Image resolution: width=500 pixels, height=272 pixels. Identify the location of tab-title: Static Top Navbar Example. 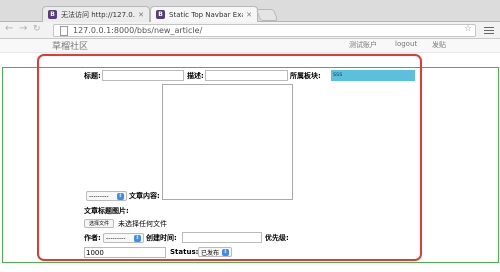
(206, 14).